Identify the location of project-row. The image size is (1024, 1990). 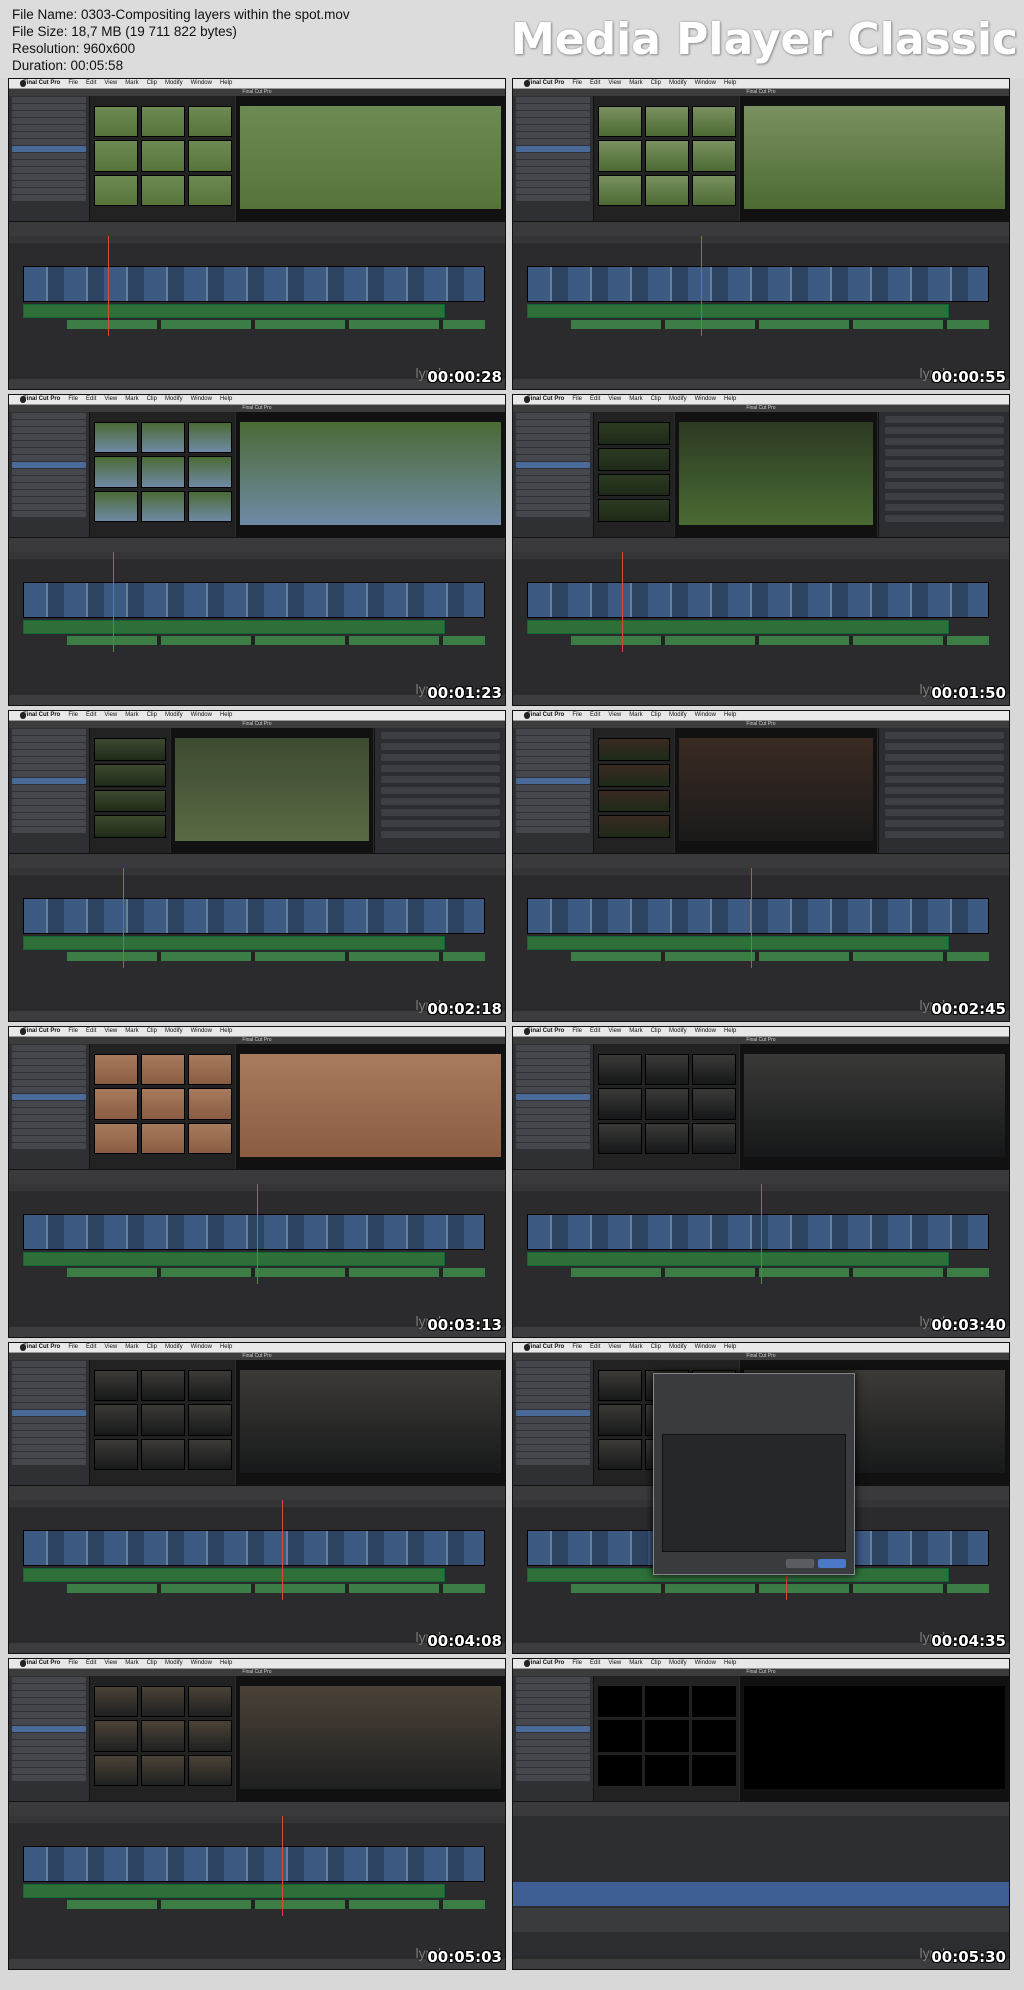
(761, 1894).